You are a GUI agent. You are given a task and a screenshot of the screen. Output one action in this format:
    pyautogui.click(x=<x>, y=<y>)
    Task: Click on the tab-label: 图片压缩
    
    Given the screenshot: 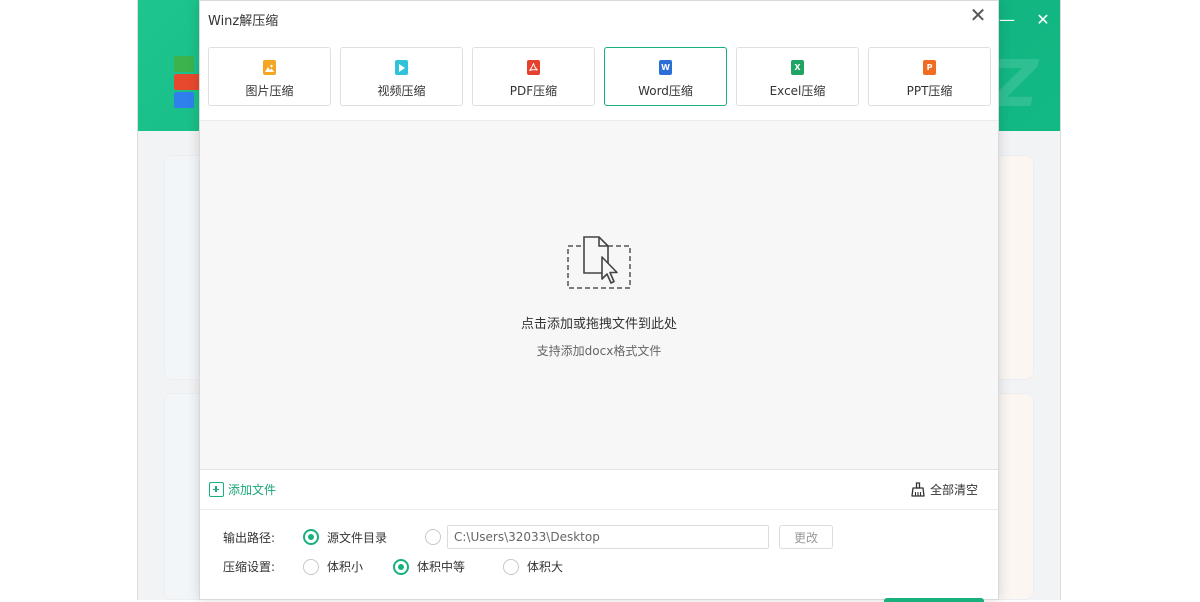 What is the action you would take?
    pyautogui.click(x=269, y=91)
    